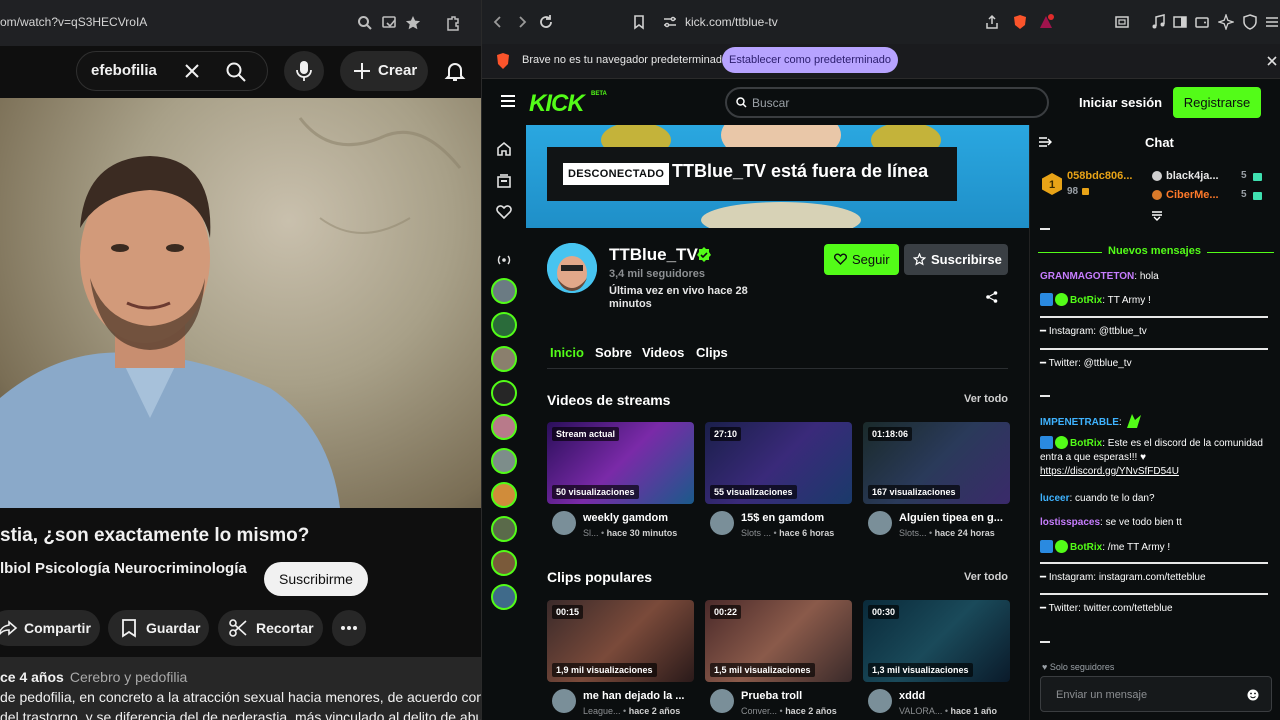 This screenshot has width=1280, height=720. Describe the element at coordinates (1226, 22) in the screenshot. I see `leo-ai-icon` at that location.